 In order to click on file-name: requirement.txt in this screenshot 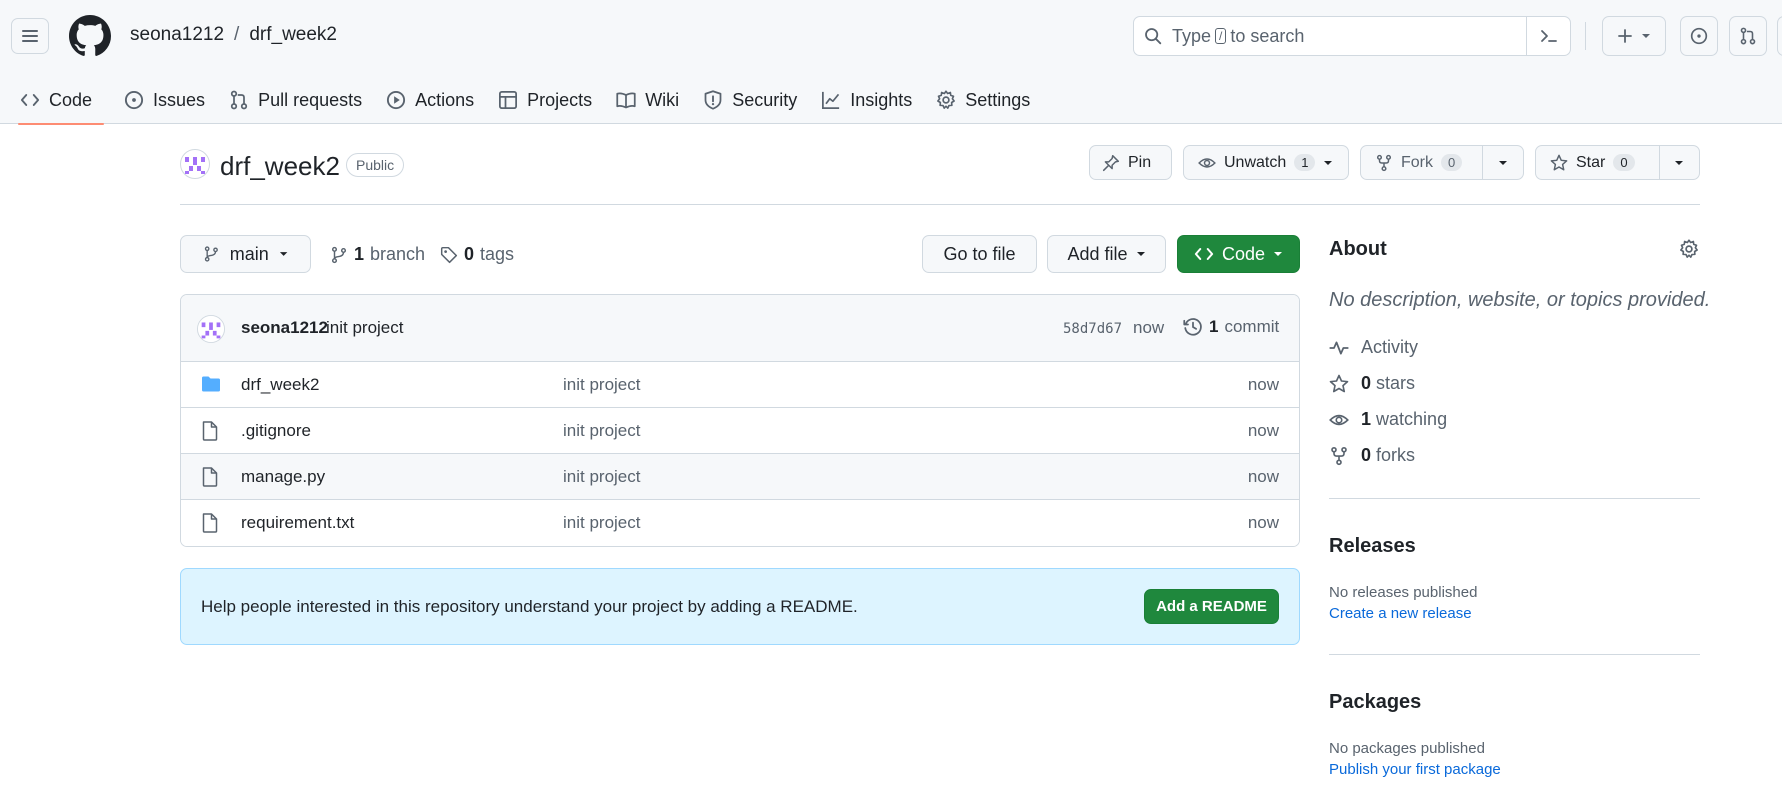, I will do `click(297, 523)`.